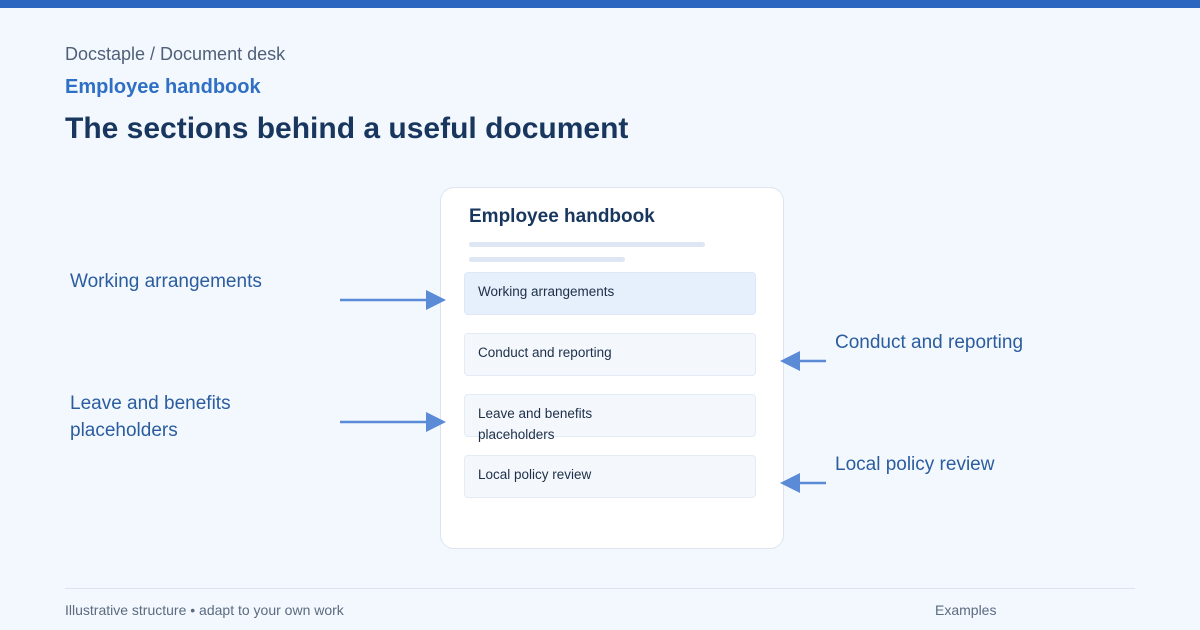 The width and height of the screenshot is (1200, 630). I want to click on examples-link: Examples, so click(965, 610).